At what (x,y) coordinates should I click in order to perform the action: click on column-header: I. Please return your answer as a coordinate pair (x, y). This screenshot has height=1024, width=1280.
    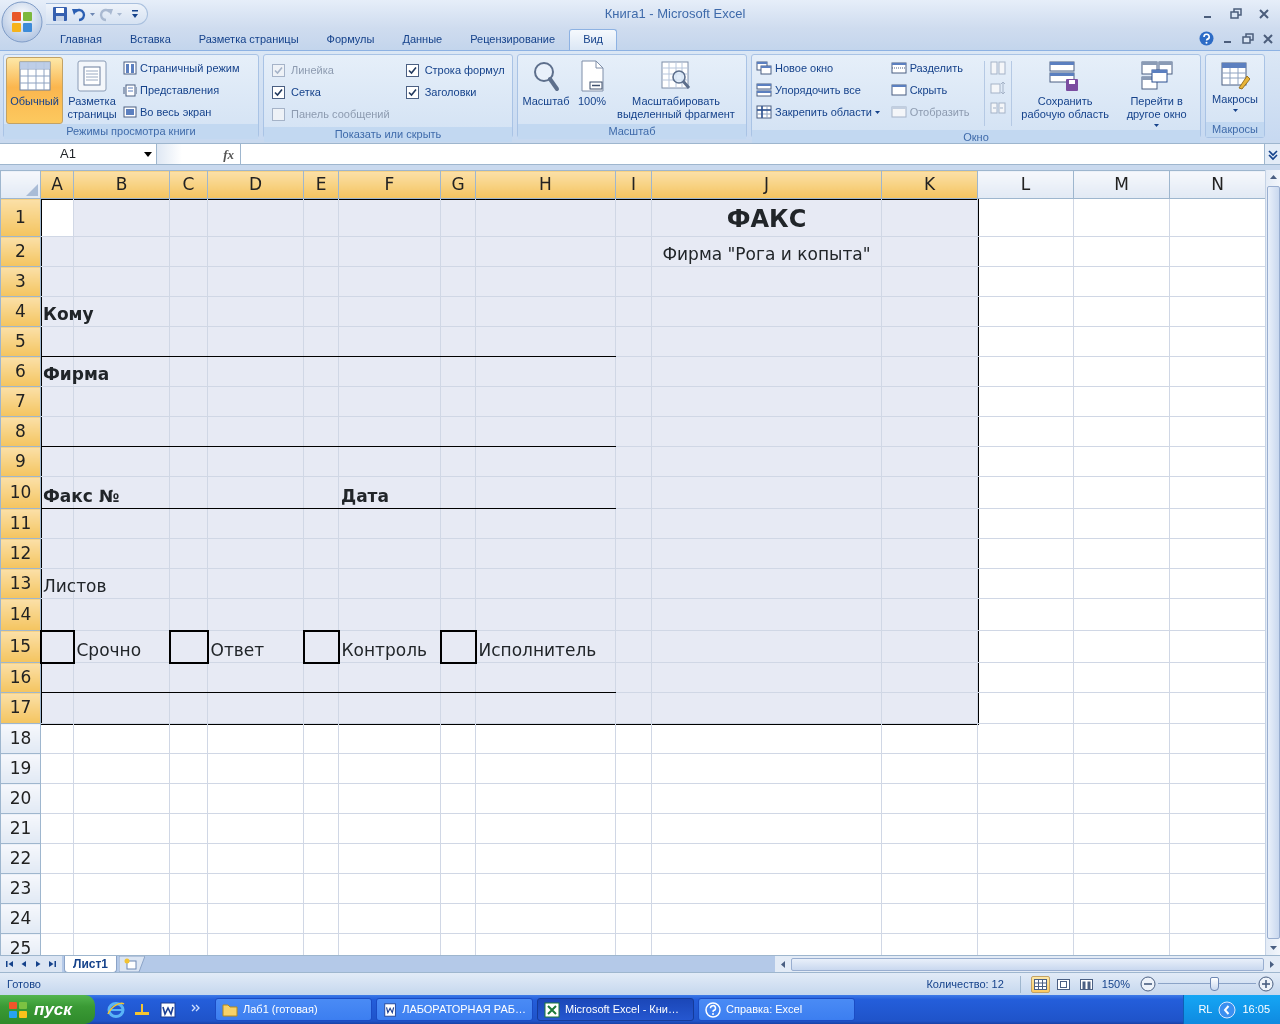
    Looking at the image, I should click on (633, 184).